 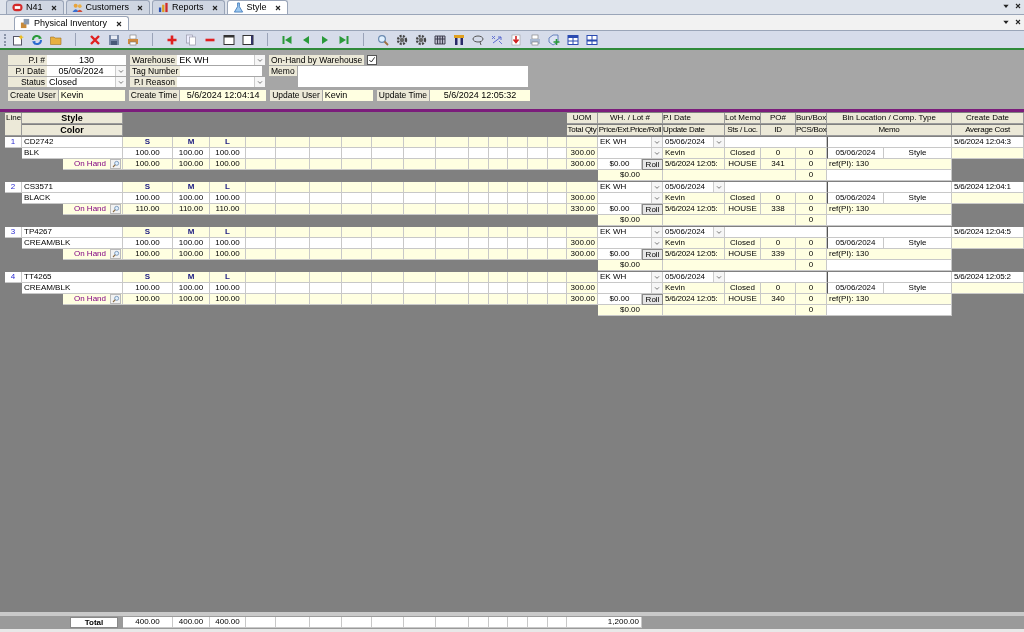 I want to click on tab-label: Physical Inventory, so click(x=71, y=23).